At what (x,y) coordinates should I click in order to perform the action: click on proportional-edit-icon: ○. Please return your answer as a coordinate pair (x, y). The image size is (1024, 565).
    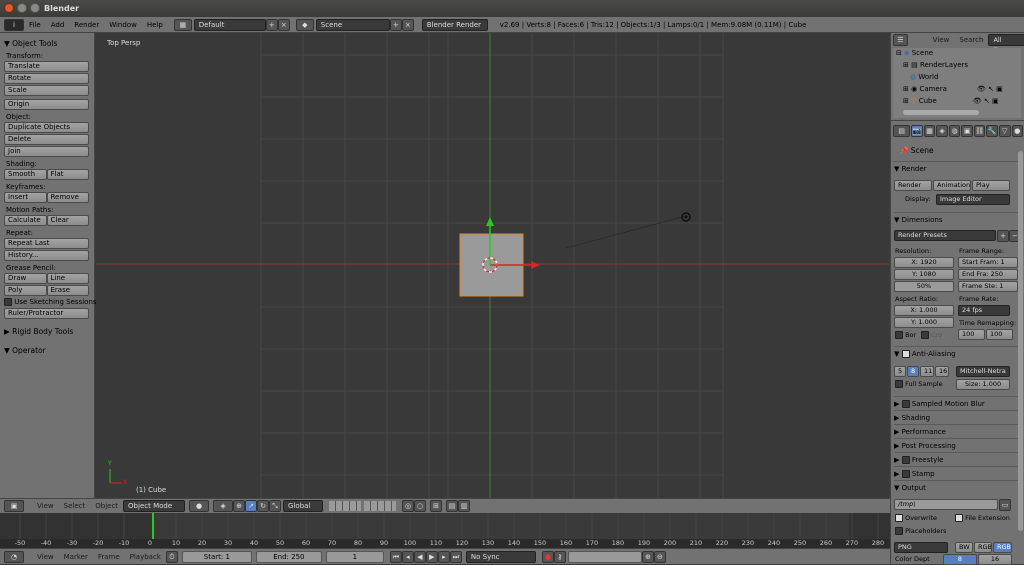
    Looking at the image, I should click on (420, 506).